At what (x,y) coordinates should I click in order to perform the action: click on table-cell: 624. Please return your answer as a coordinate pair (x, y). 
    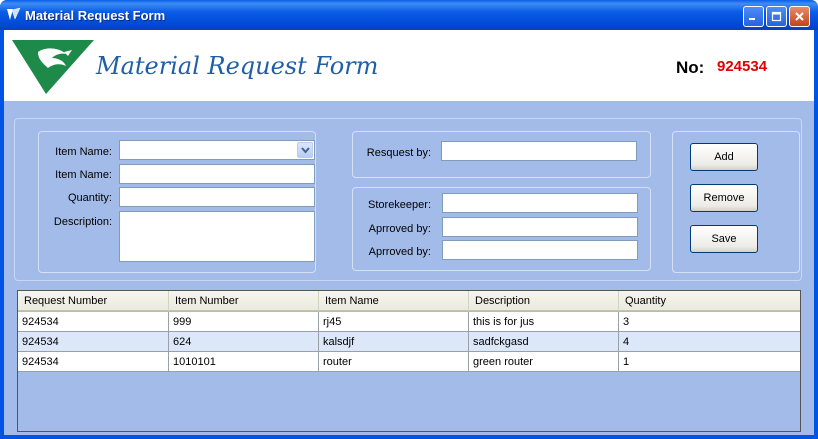
    Looking at the image, I should click on (244, 341).